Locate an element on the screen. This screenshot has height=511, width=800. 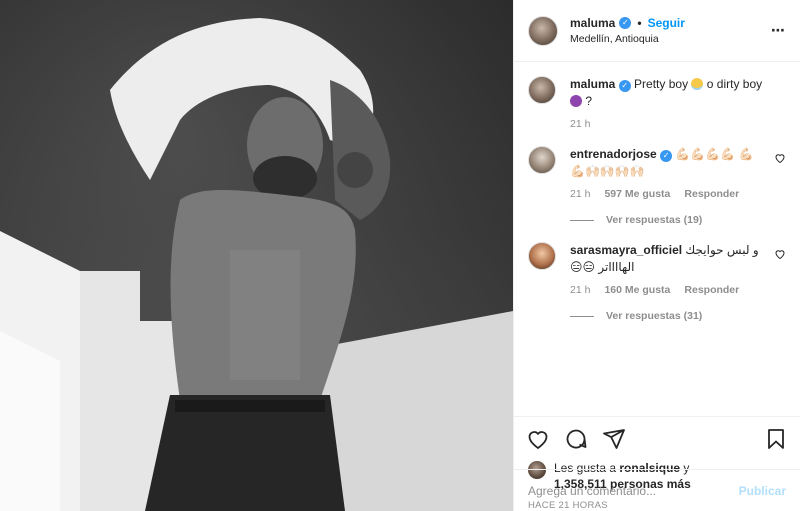
add-comment-bar: Agrega un comentario... Publicar is located at coordinates (657, 490).